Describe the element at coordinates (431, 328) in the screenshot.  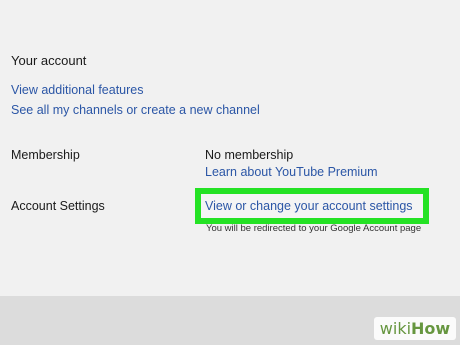
I see `wikihow-how: How` at that location.